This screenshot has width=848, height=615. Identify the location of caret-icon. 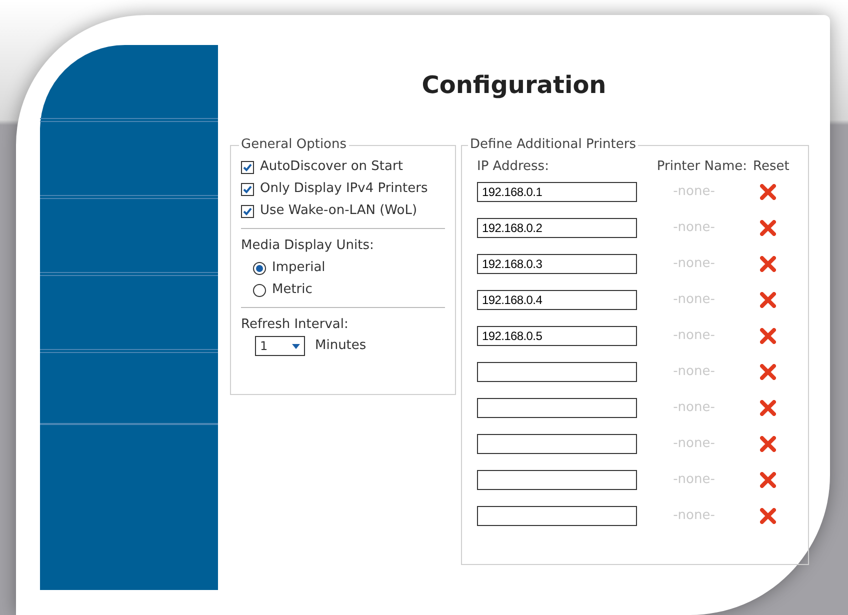
(296, 346).